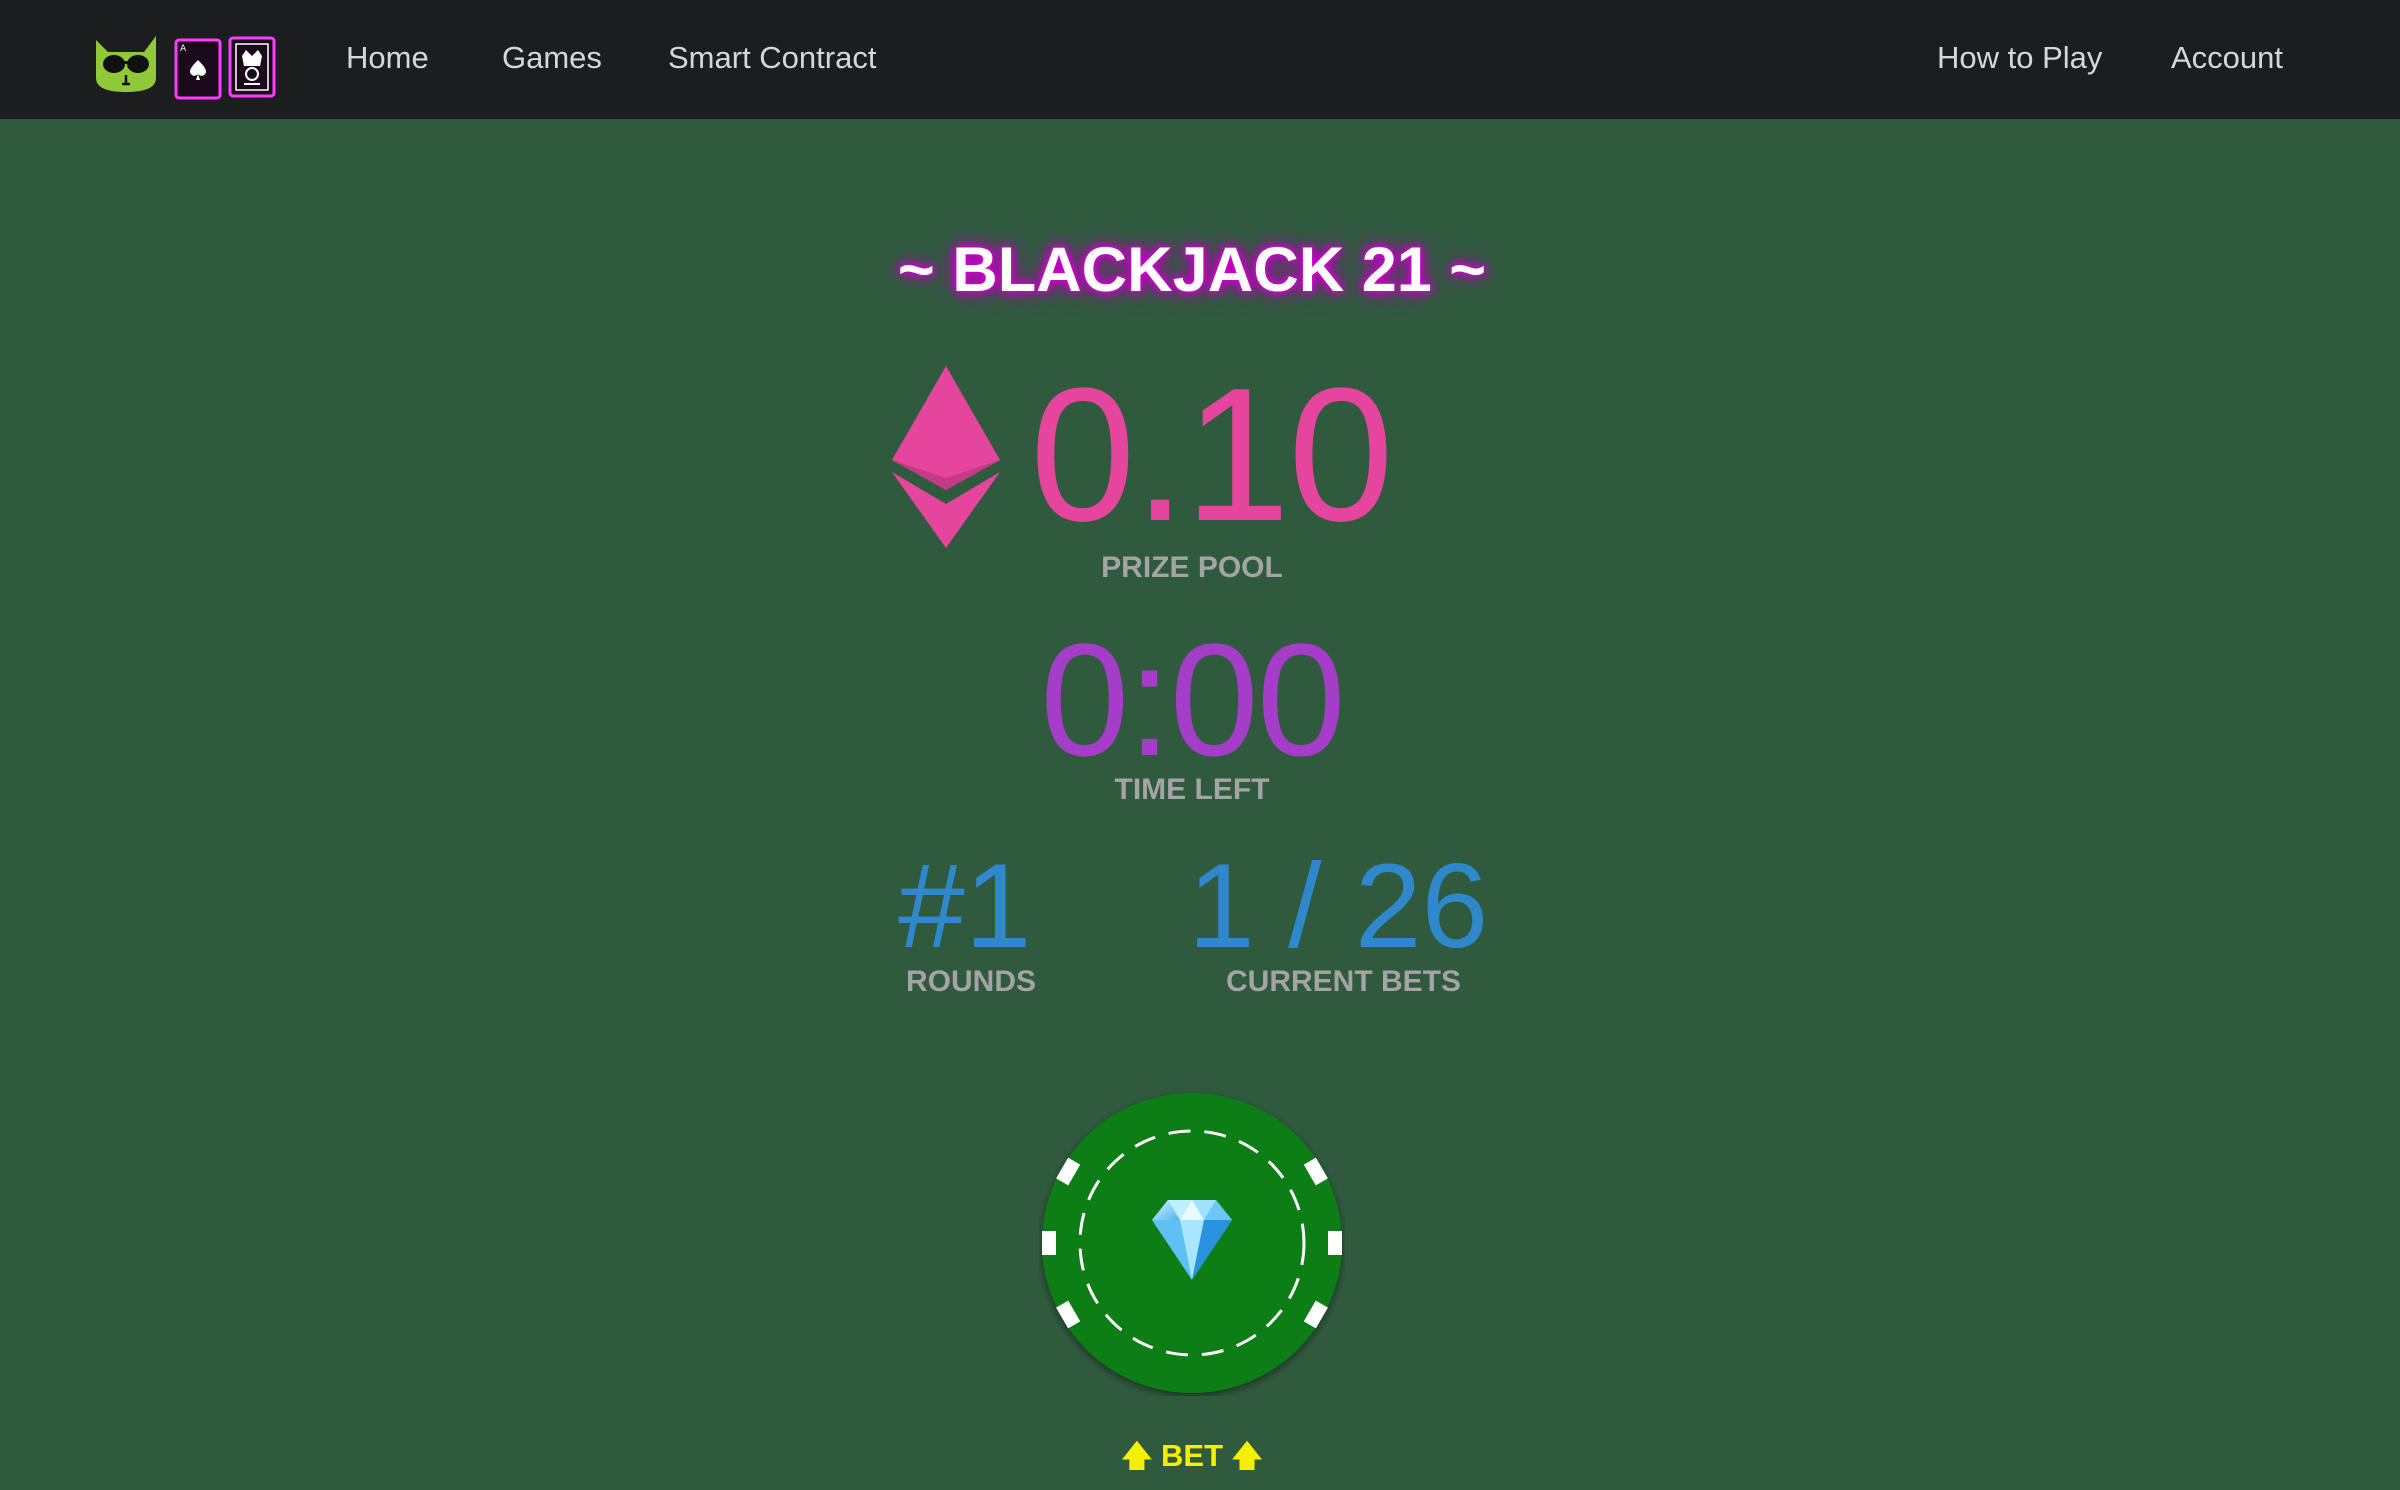 This screenshot has width=2400, height=1490. I want to click on nav-games-link: Games, so click(552, 58).